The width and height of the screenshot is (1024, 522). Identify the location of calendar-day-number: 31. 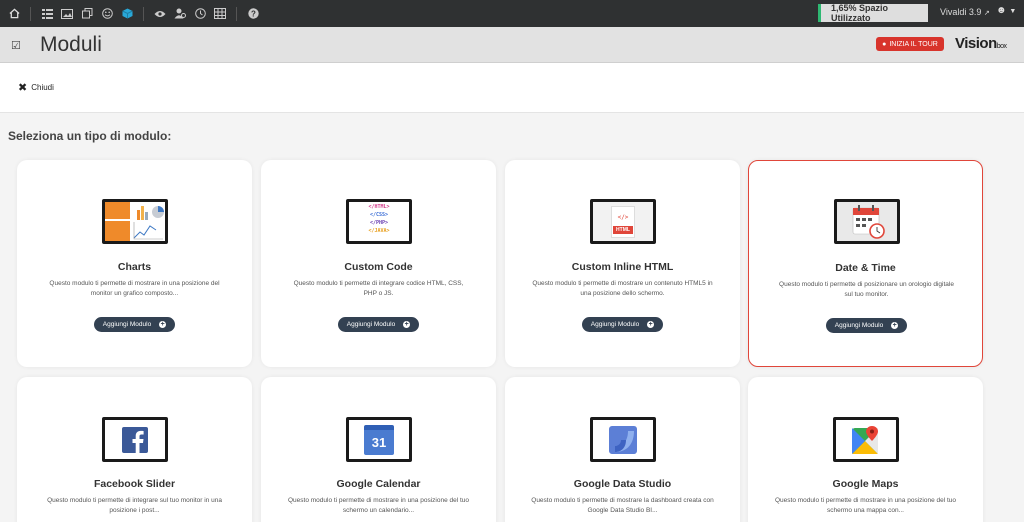
(379, 442).